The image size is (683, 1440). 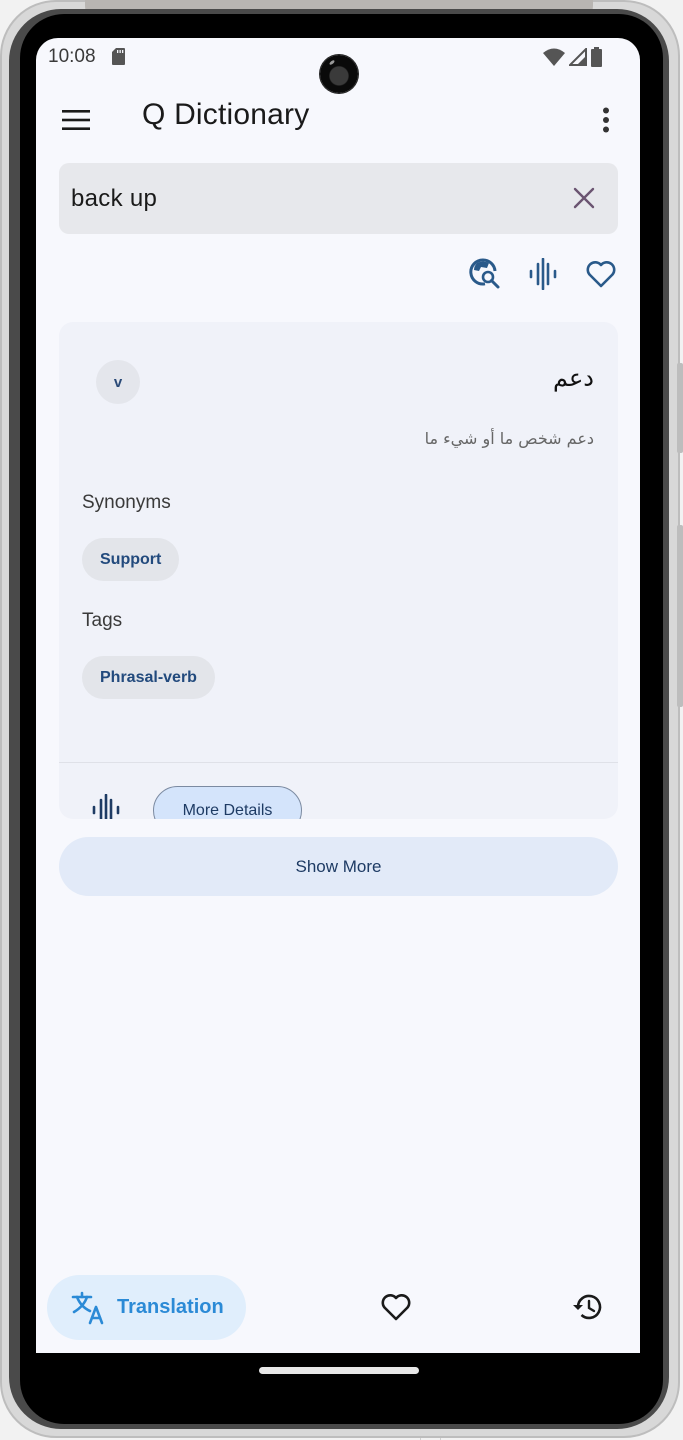 I want to click on favorite-button, so click(x=601, y=274).